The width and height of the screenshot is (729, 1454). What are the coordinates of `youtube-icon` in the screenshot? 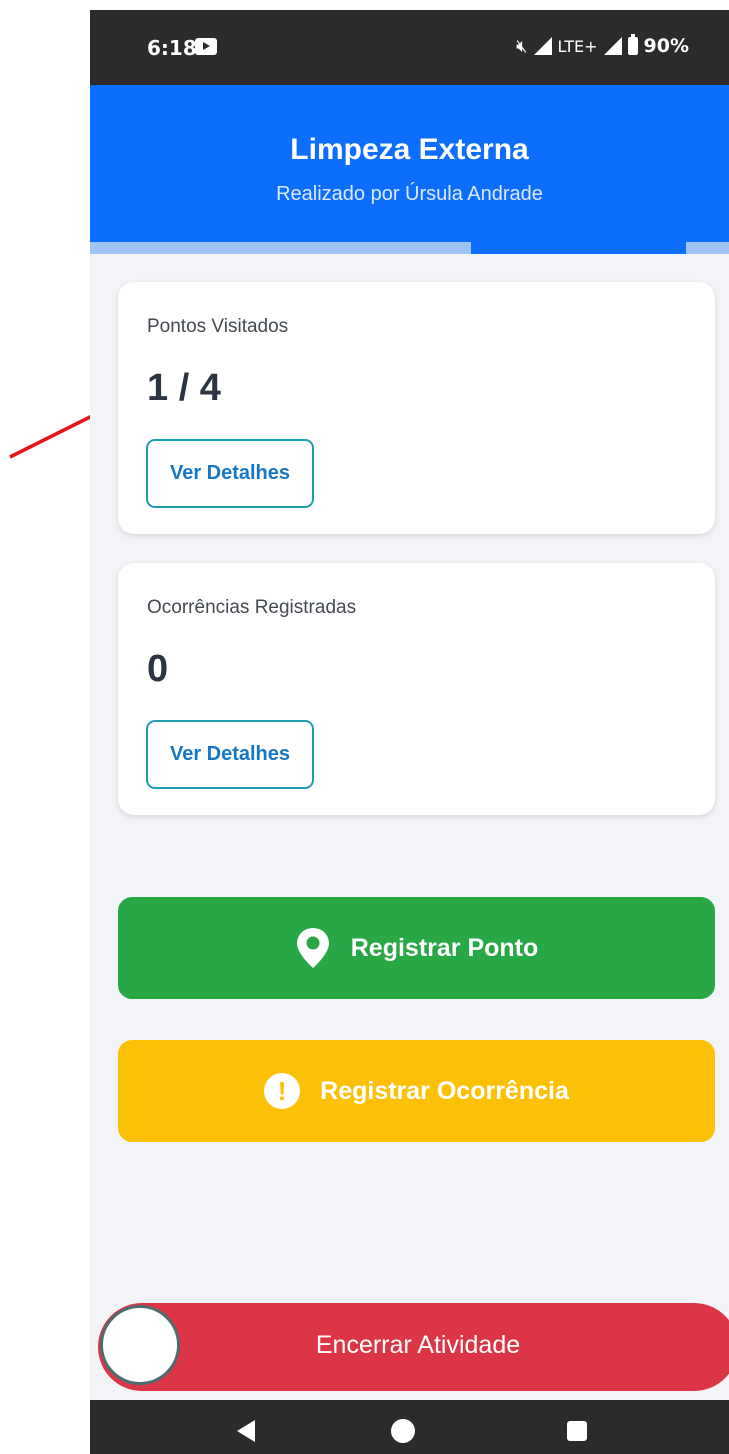 It's located at (206, 46).